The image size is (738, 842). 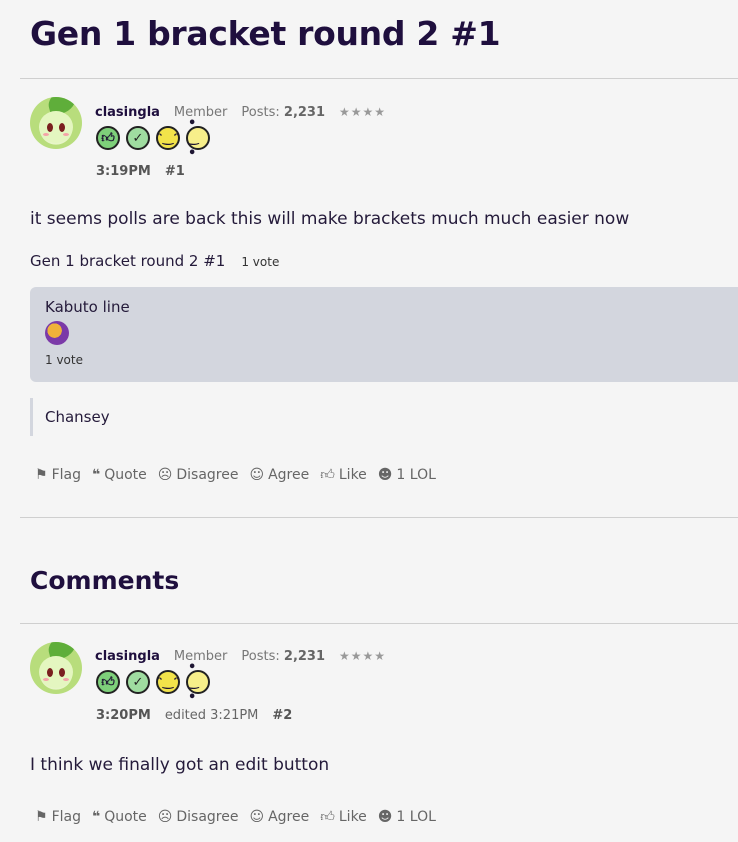 I want to click on poll-option-label: Kabuto line, so click(x=87, y=307).